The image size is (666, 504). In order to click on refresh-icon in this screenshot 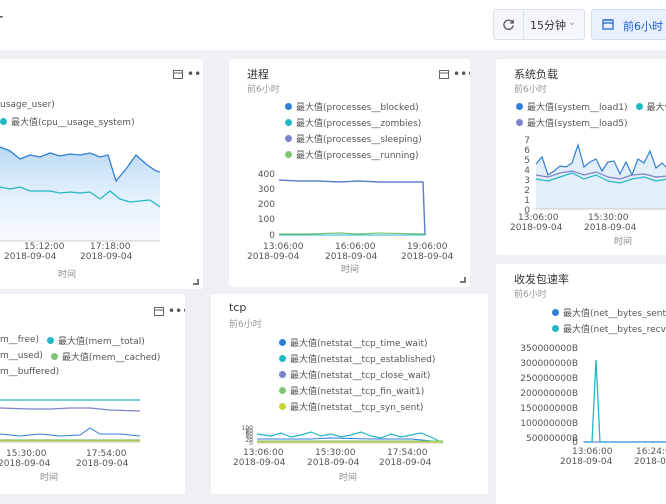, I will do `click(508, 25)`.